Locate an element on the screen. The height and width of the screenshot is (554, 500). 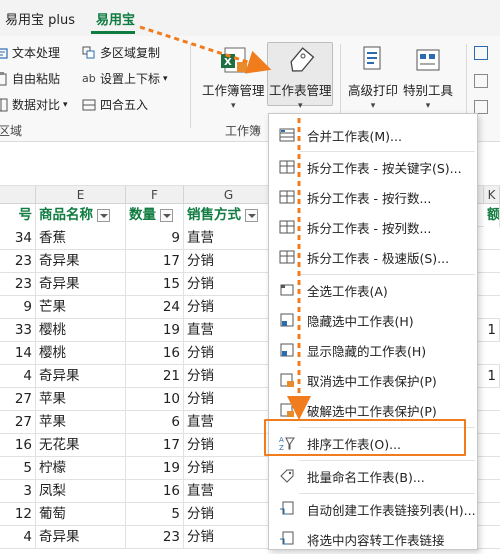
cell-product-name: 无花果 is located at coordinates (81, 445).